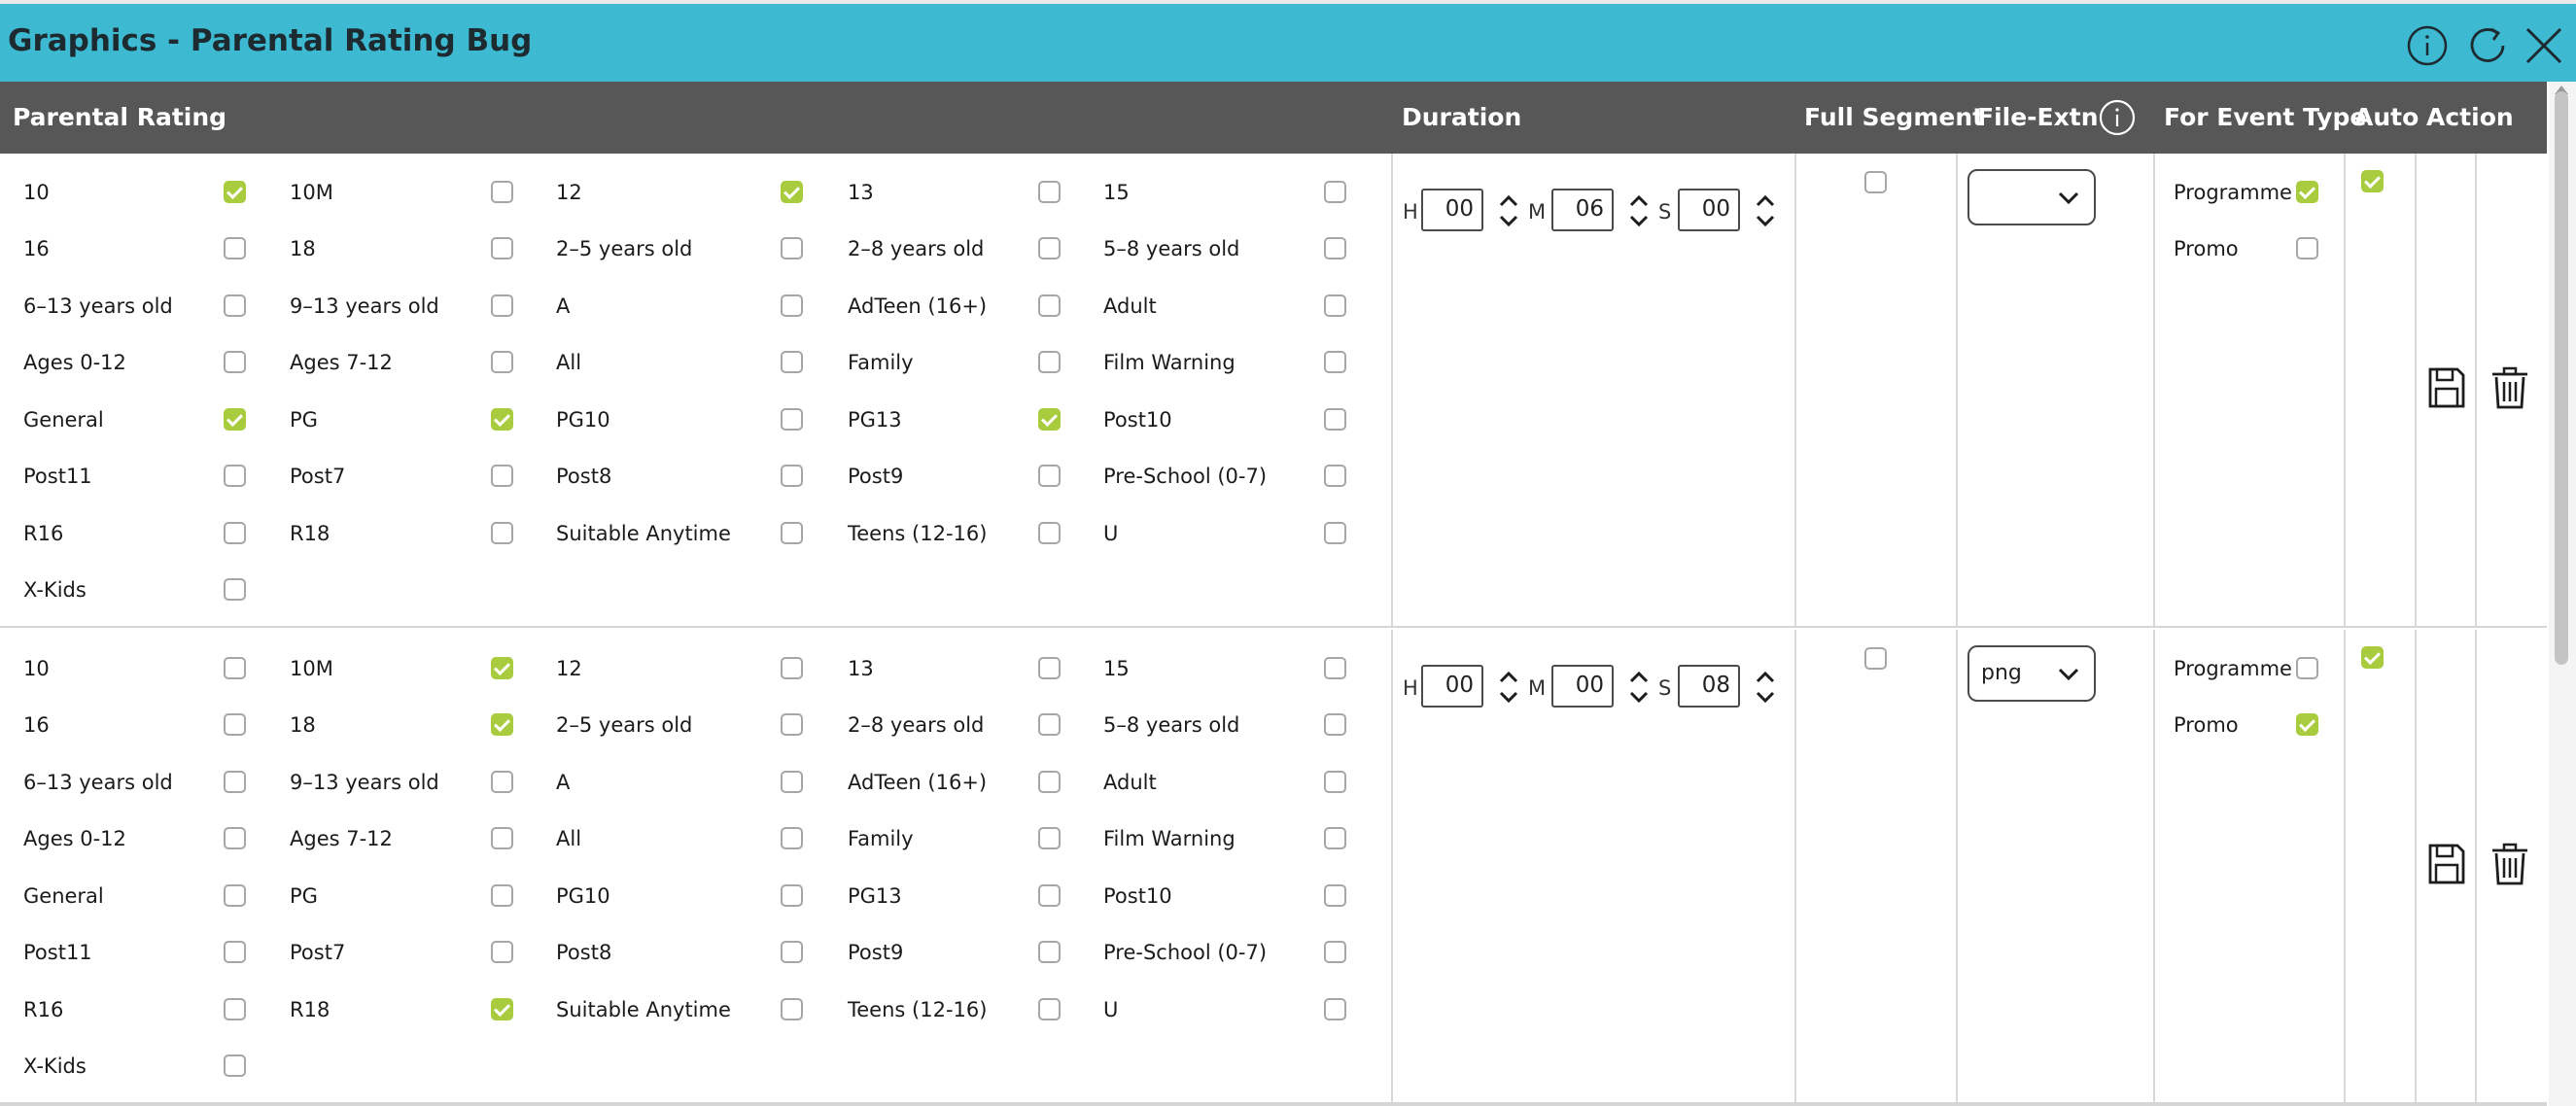 The width and height of the screenshot is (2576, 1106). I want to click on vertical-scrollbar, so click(2563, 594).